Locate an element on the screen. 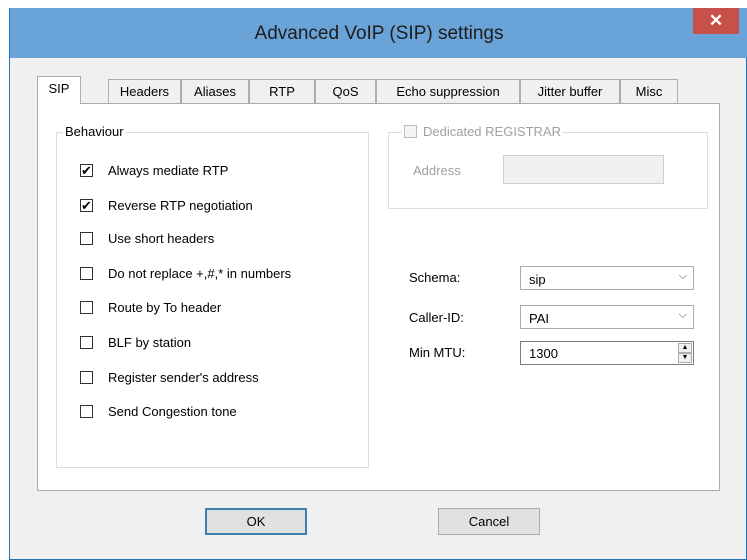 The width and height of the screenshot is (747, 560). registrar-checkbox: Dedicated REGISTRAR is located at coordinates (482, 131).